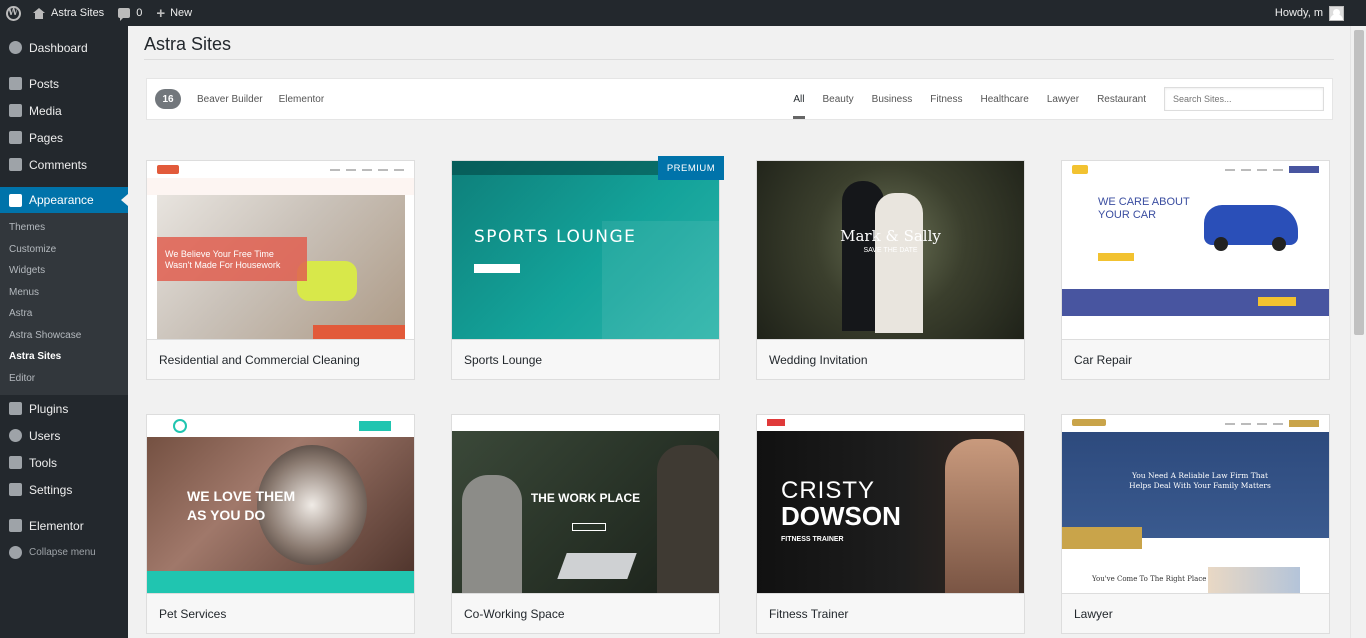  What do you see at coordinates (691, 168) in the screenshot?
I see `premium-badge: PREMIUM` at bounding box center [691, 168].